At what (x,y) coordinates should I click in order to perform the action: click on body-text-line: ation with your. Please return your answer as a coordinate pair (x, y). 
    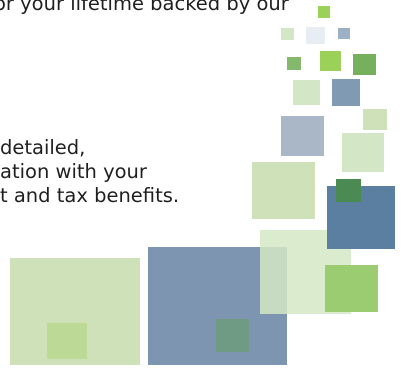
    Looking at the image, I should click on (73, 171).